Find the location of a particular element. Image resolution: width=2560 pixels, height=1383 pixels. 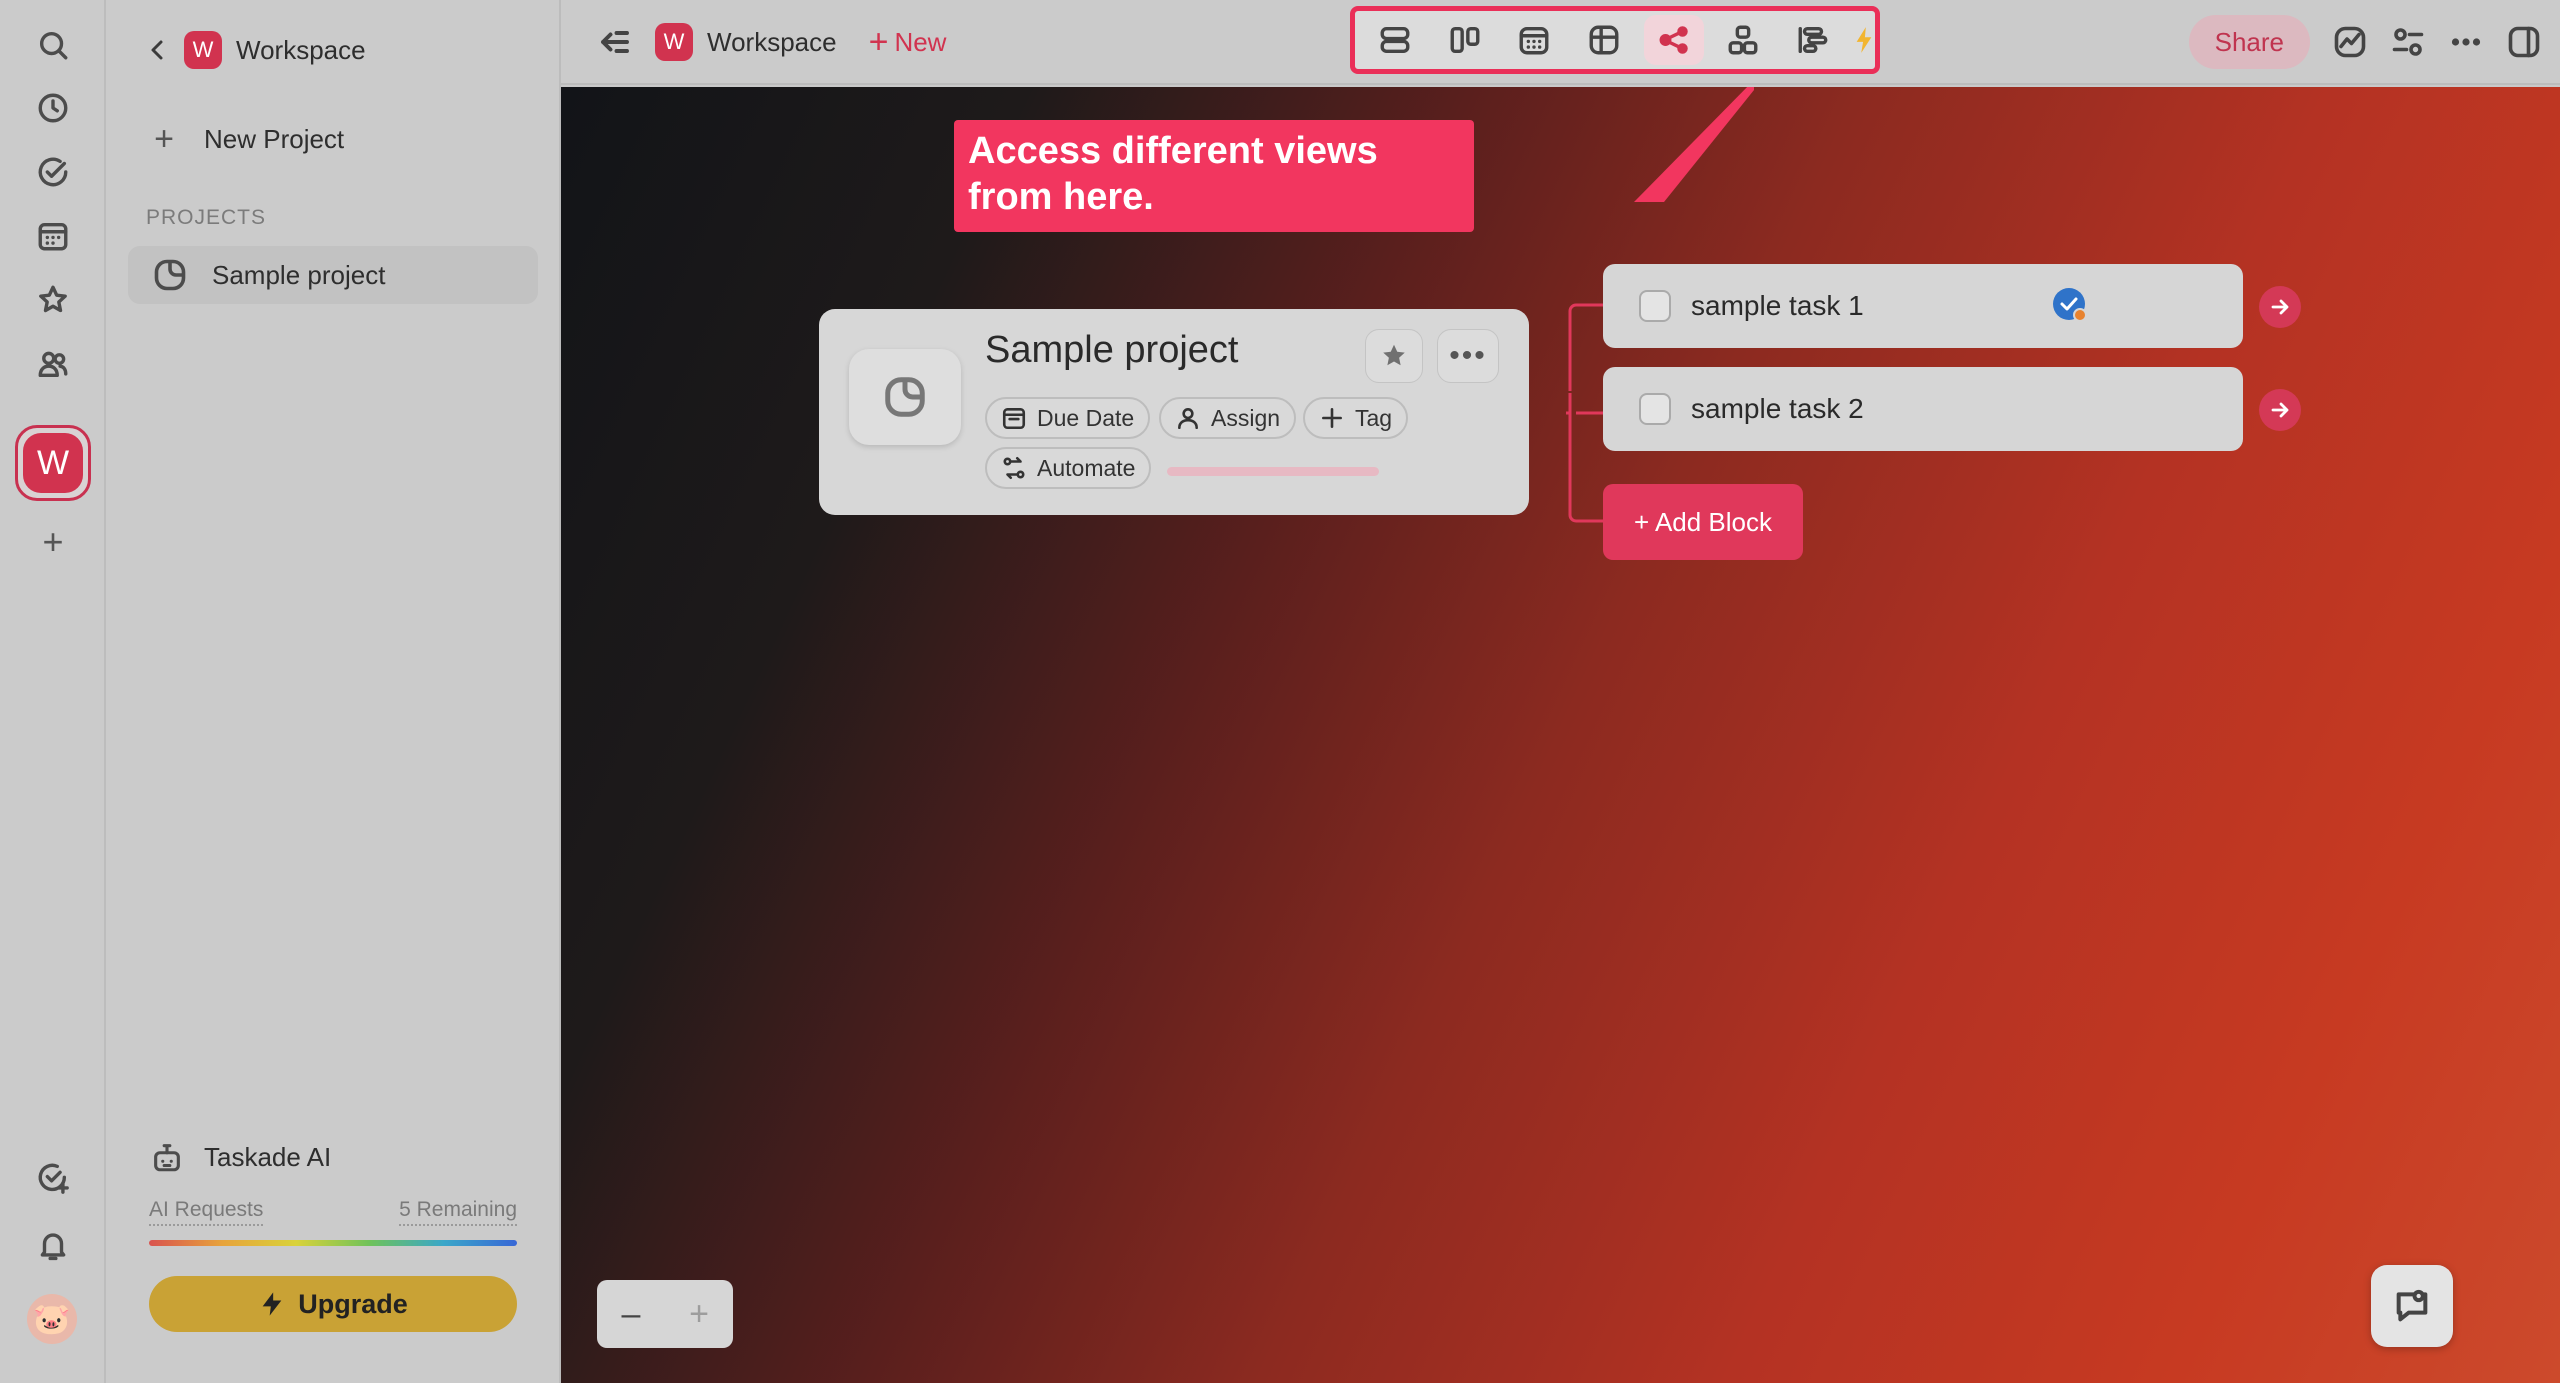

task-label: sample task 1 is located at coordinates (1777, 306).